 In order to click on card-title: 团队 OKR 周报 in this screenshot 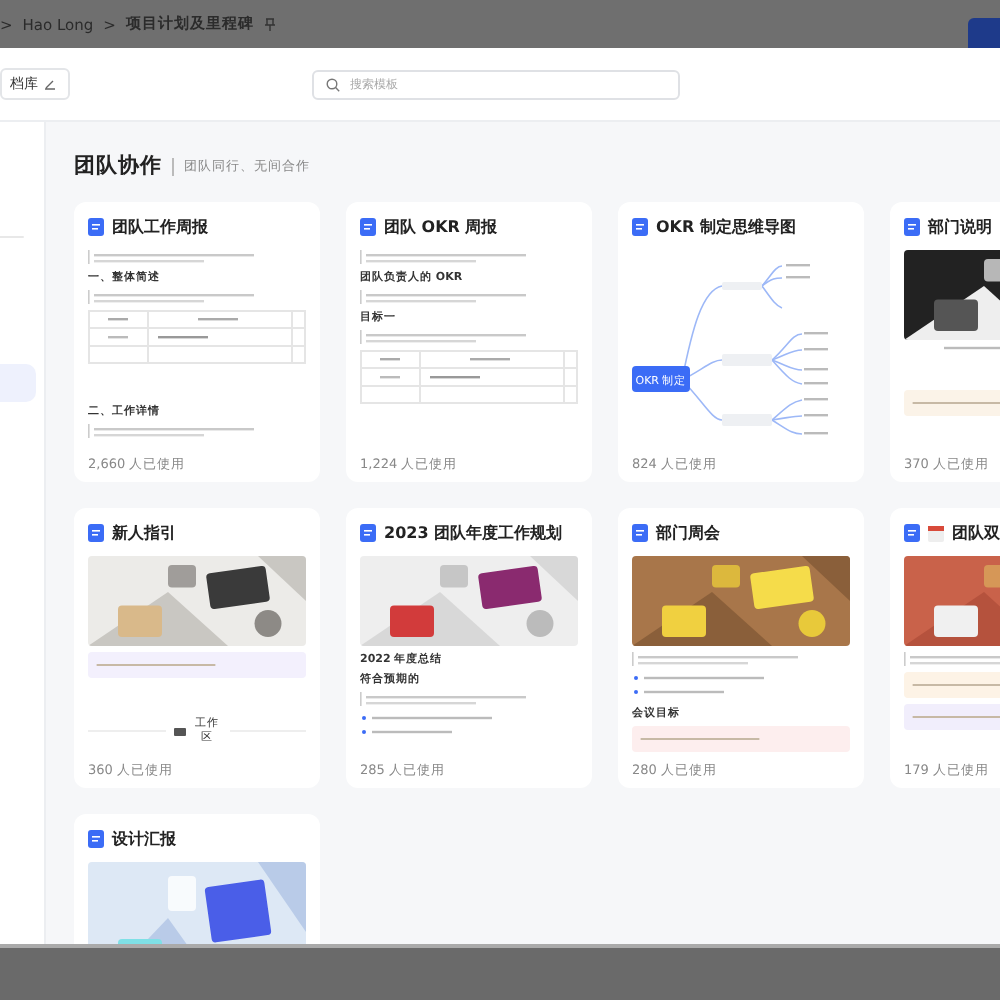, I will do `click(441, 227)`.